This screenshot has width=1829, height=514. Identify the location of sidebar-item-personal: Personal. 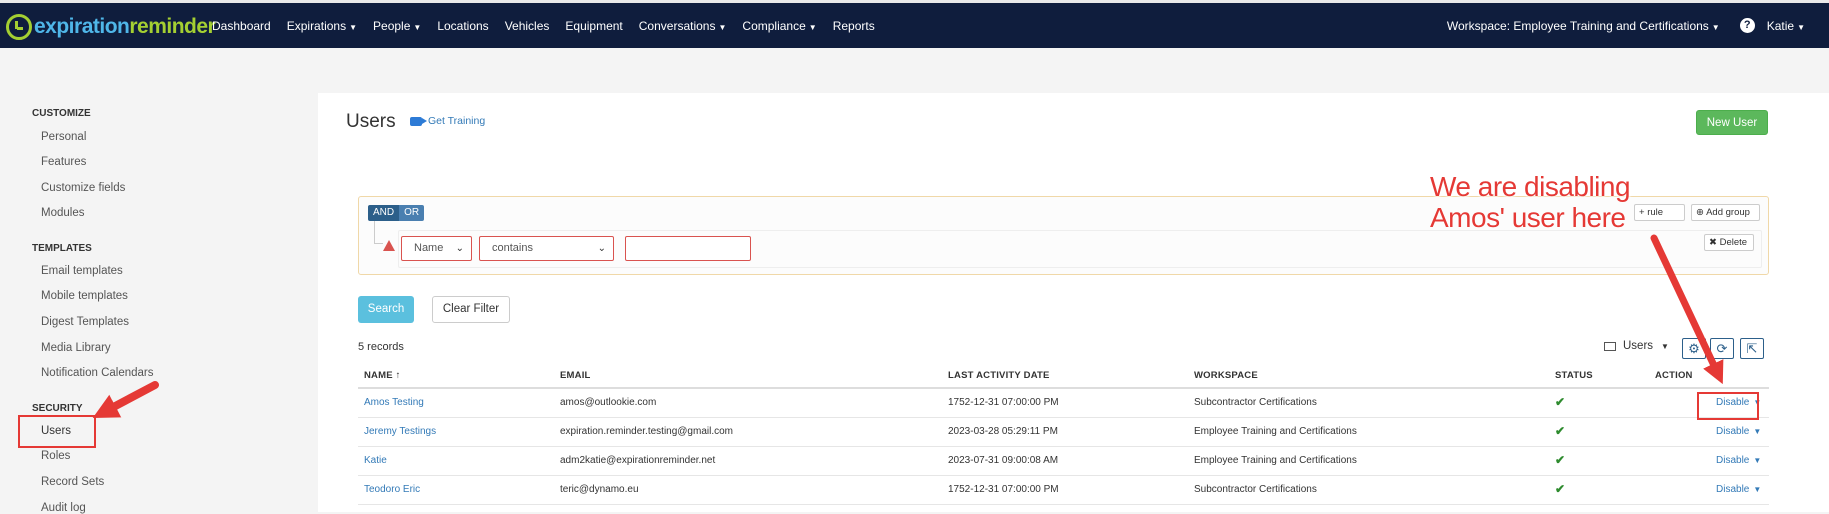
(63, 137).